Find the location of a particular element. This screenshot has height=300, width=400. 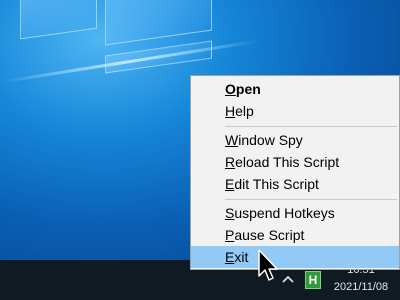

menu-item-label: Reload This Script is located at coordinates (282, 162).